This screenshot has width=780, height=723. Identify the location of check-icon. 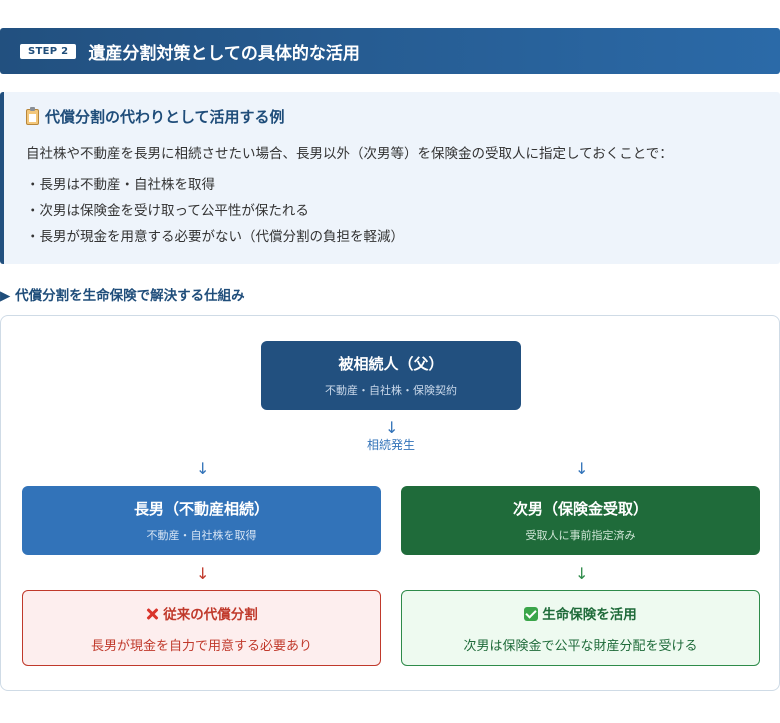
(531, 613).